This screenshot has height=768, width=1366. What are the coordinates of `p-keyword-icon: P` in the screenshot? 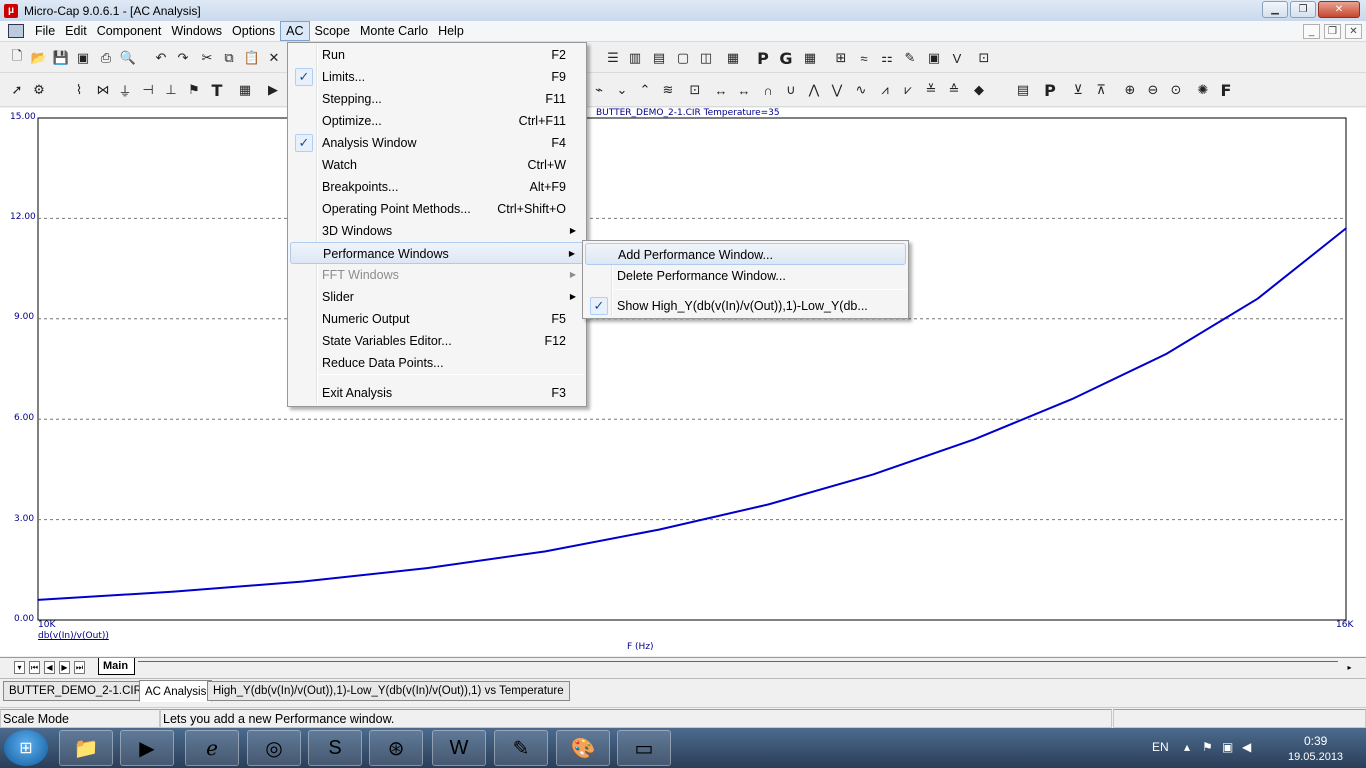 It's located at (1050, 90).